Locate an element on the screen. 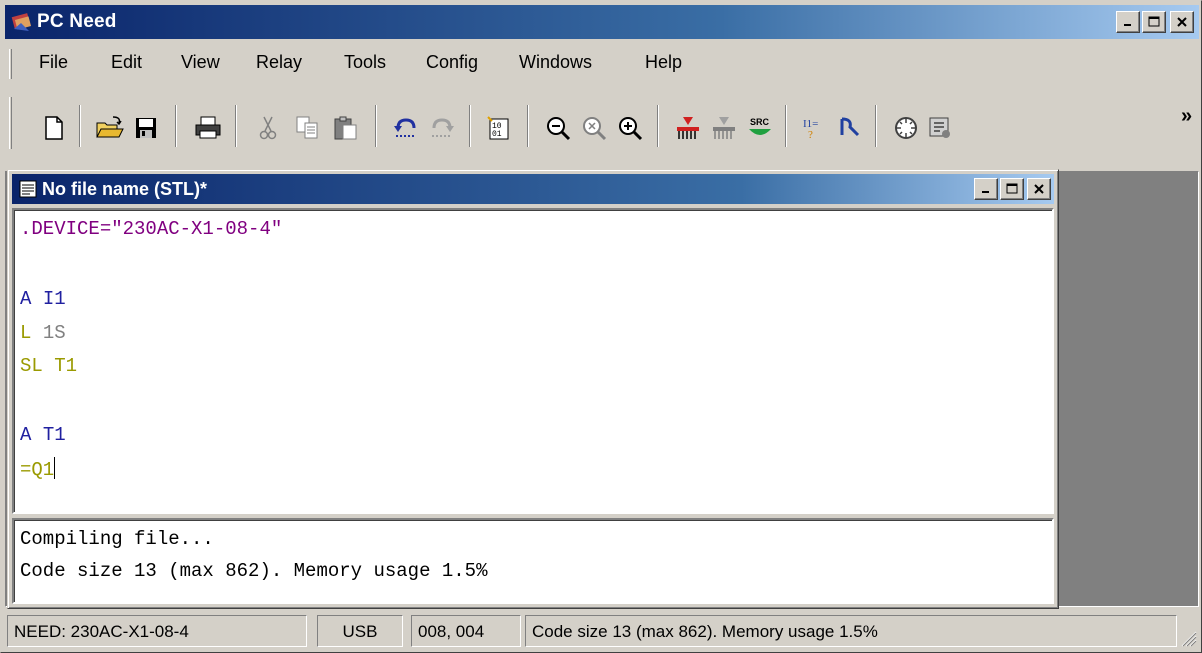  save-button is located at coordinates (146, 128).